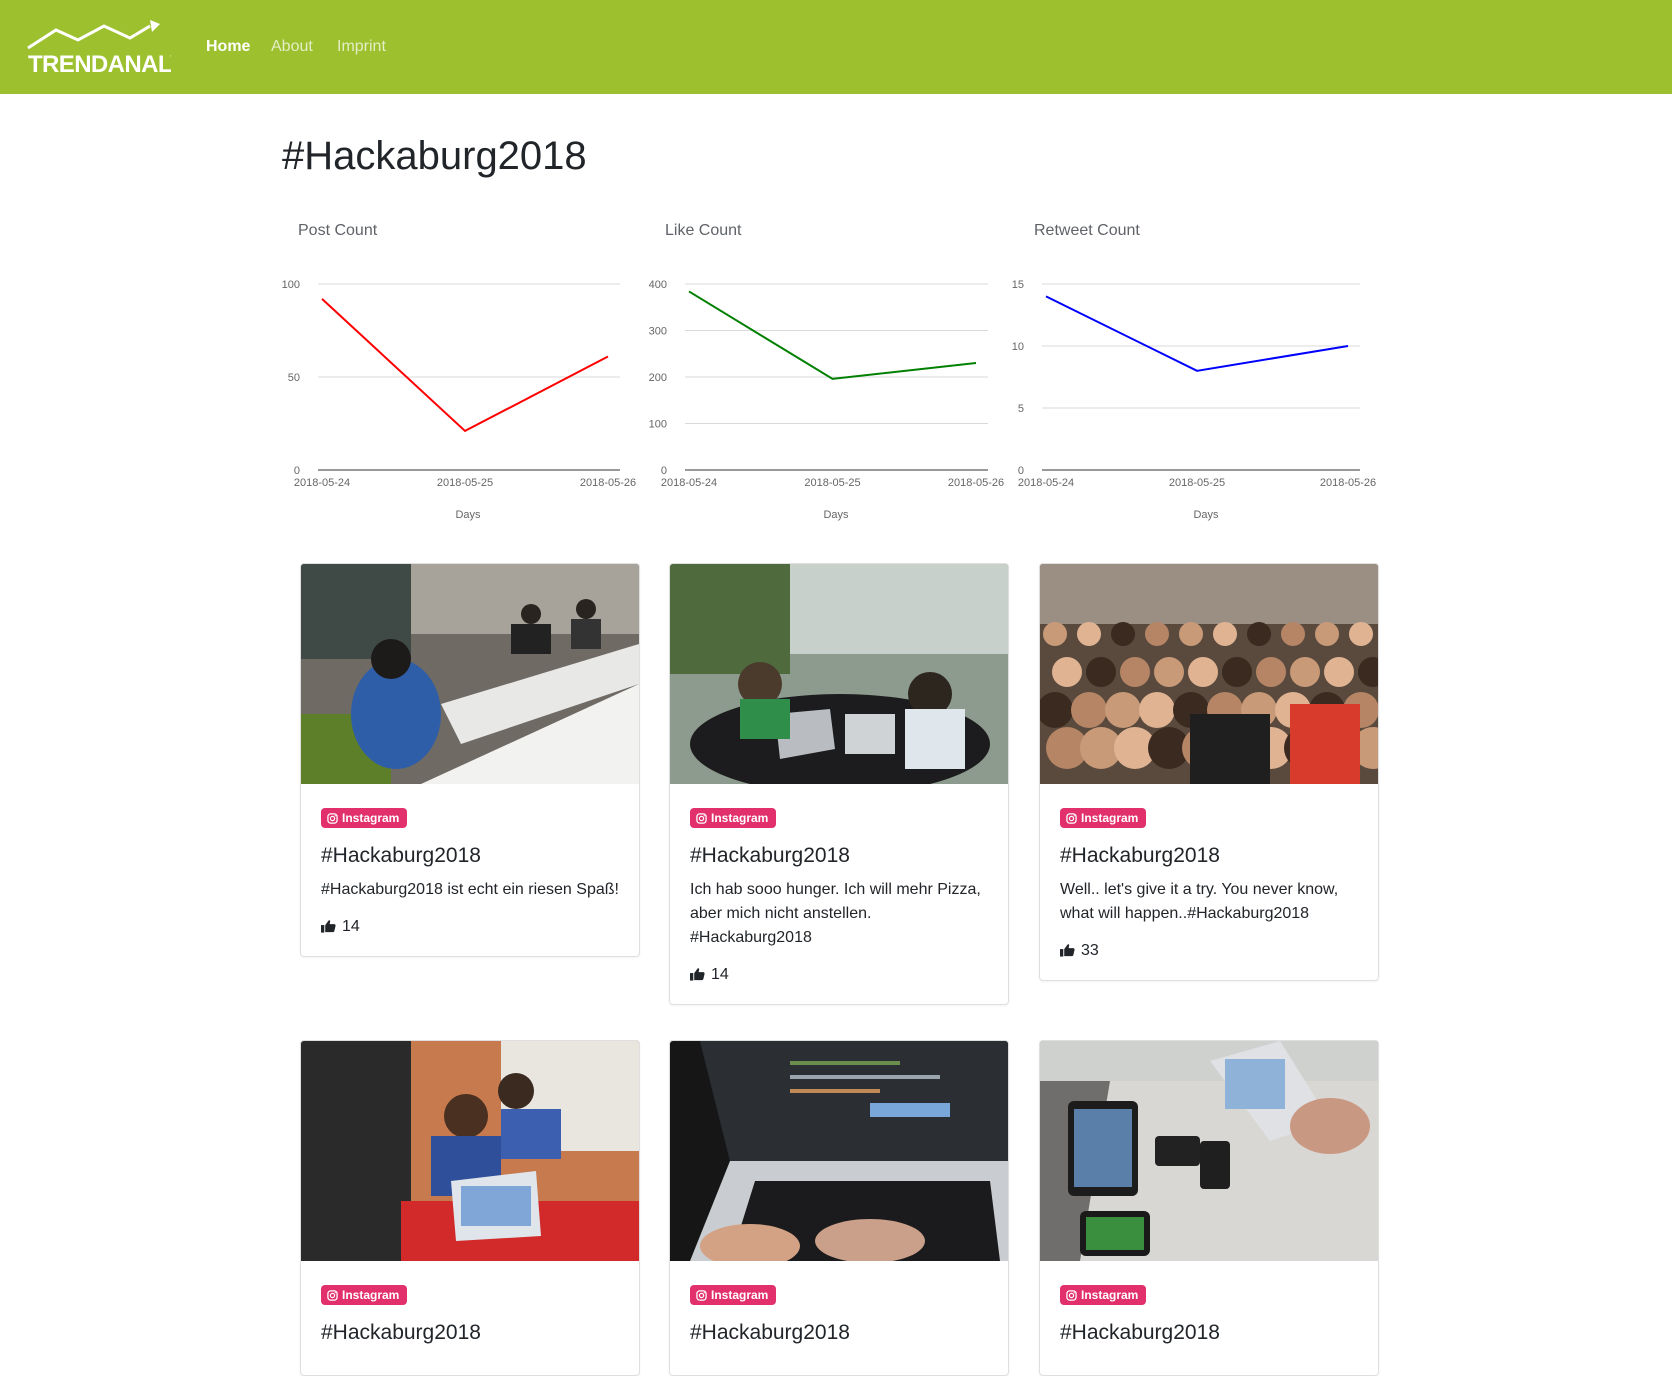 This screenshot has width=1672, height=1376. Describe the element at coordinates (228, 47) in the screenshot. I see `nav-home: Home` at that location.